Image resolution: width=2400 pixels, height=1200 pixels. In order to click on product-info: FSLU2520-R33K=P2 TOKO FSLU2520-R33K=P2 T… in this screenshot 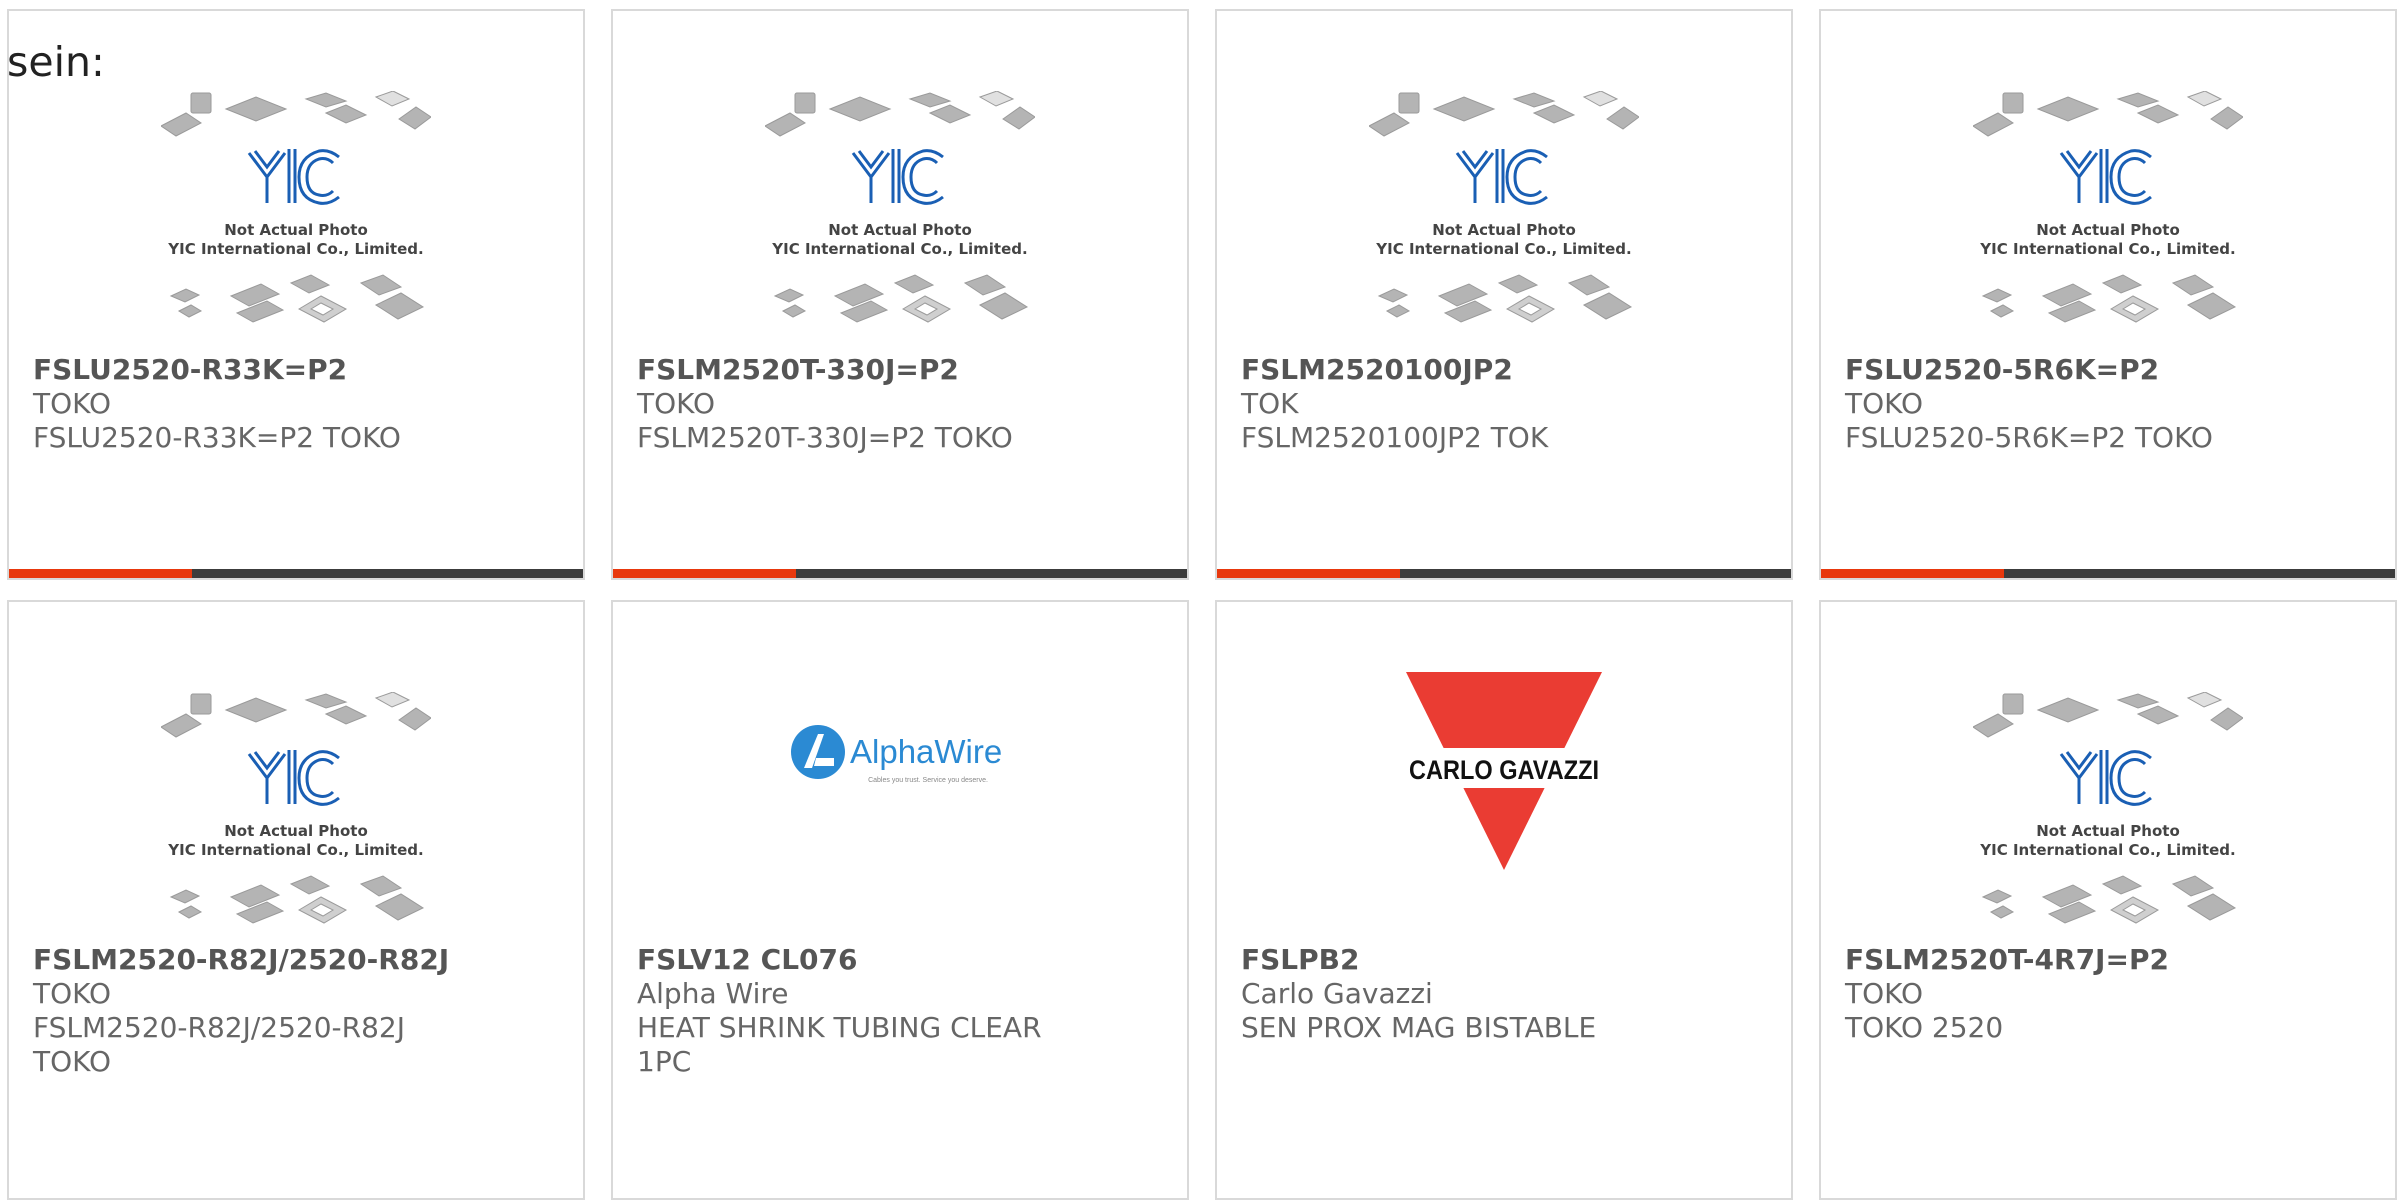, I will do `click(298, 404)`.